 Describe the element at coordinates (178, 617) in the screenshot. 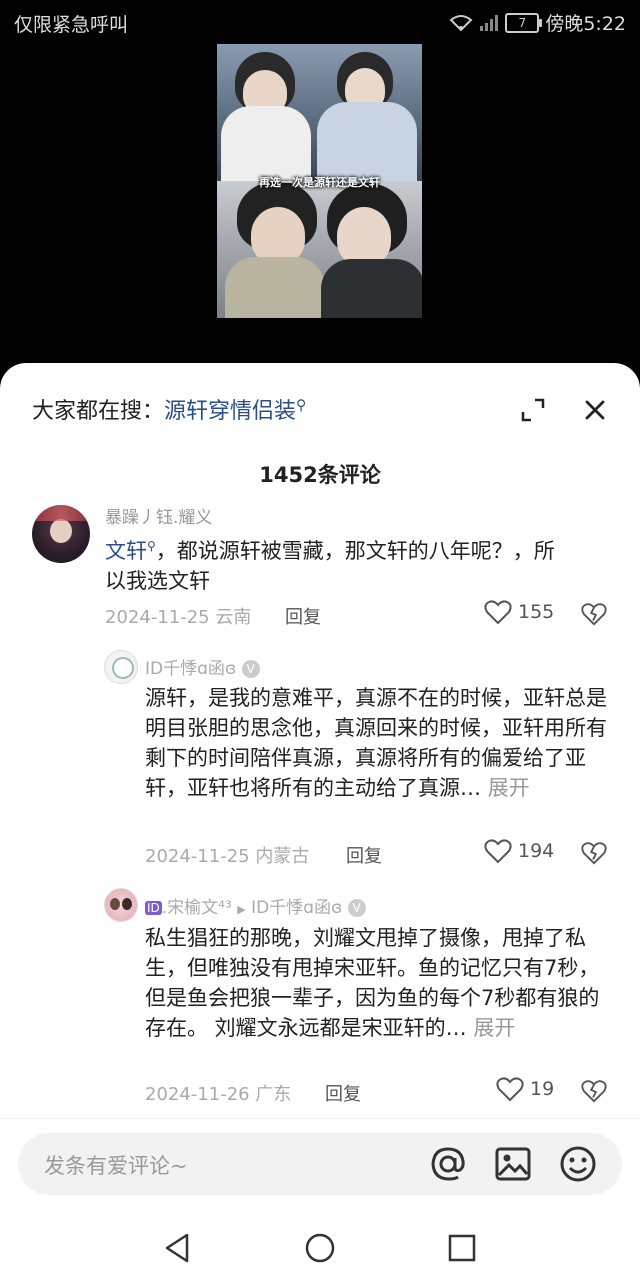

I see `comment-date-location: 2024-11-25 云南` at that location.